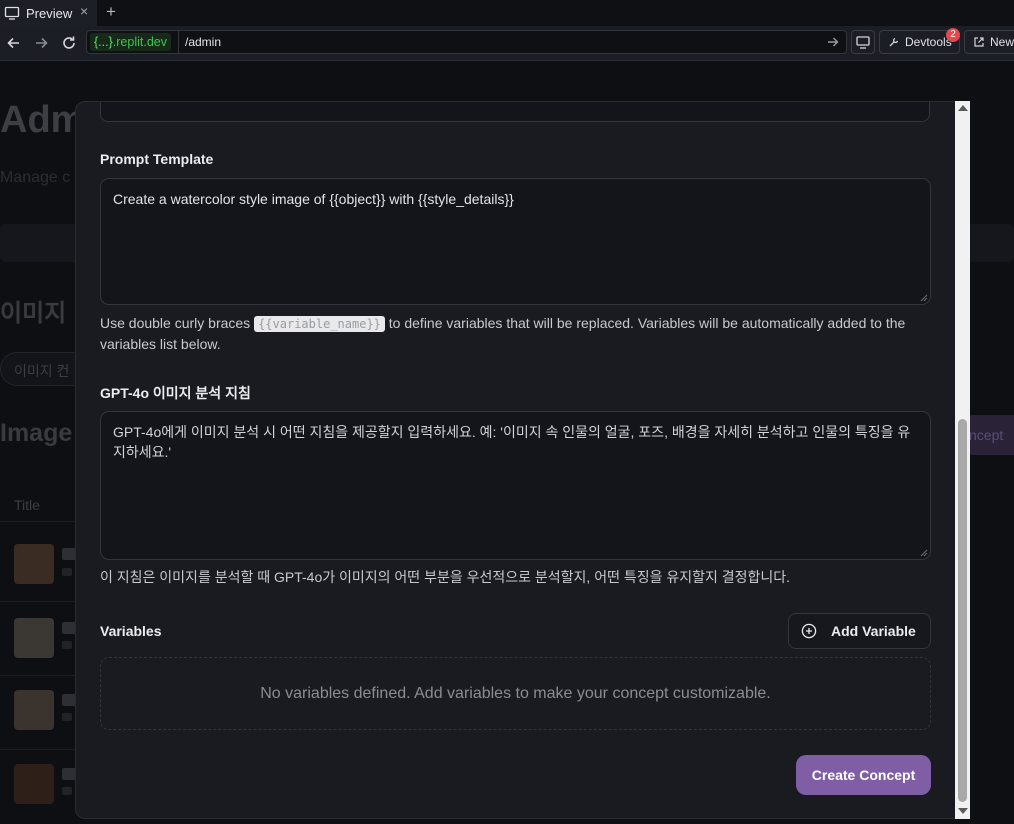 This screenshot has height=824, width=1014. I want to click on close-icon: ×, so click(84, 11).